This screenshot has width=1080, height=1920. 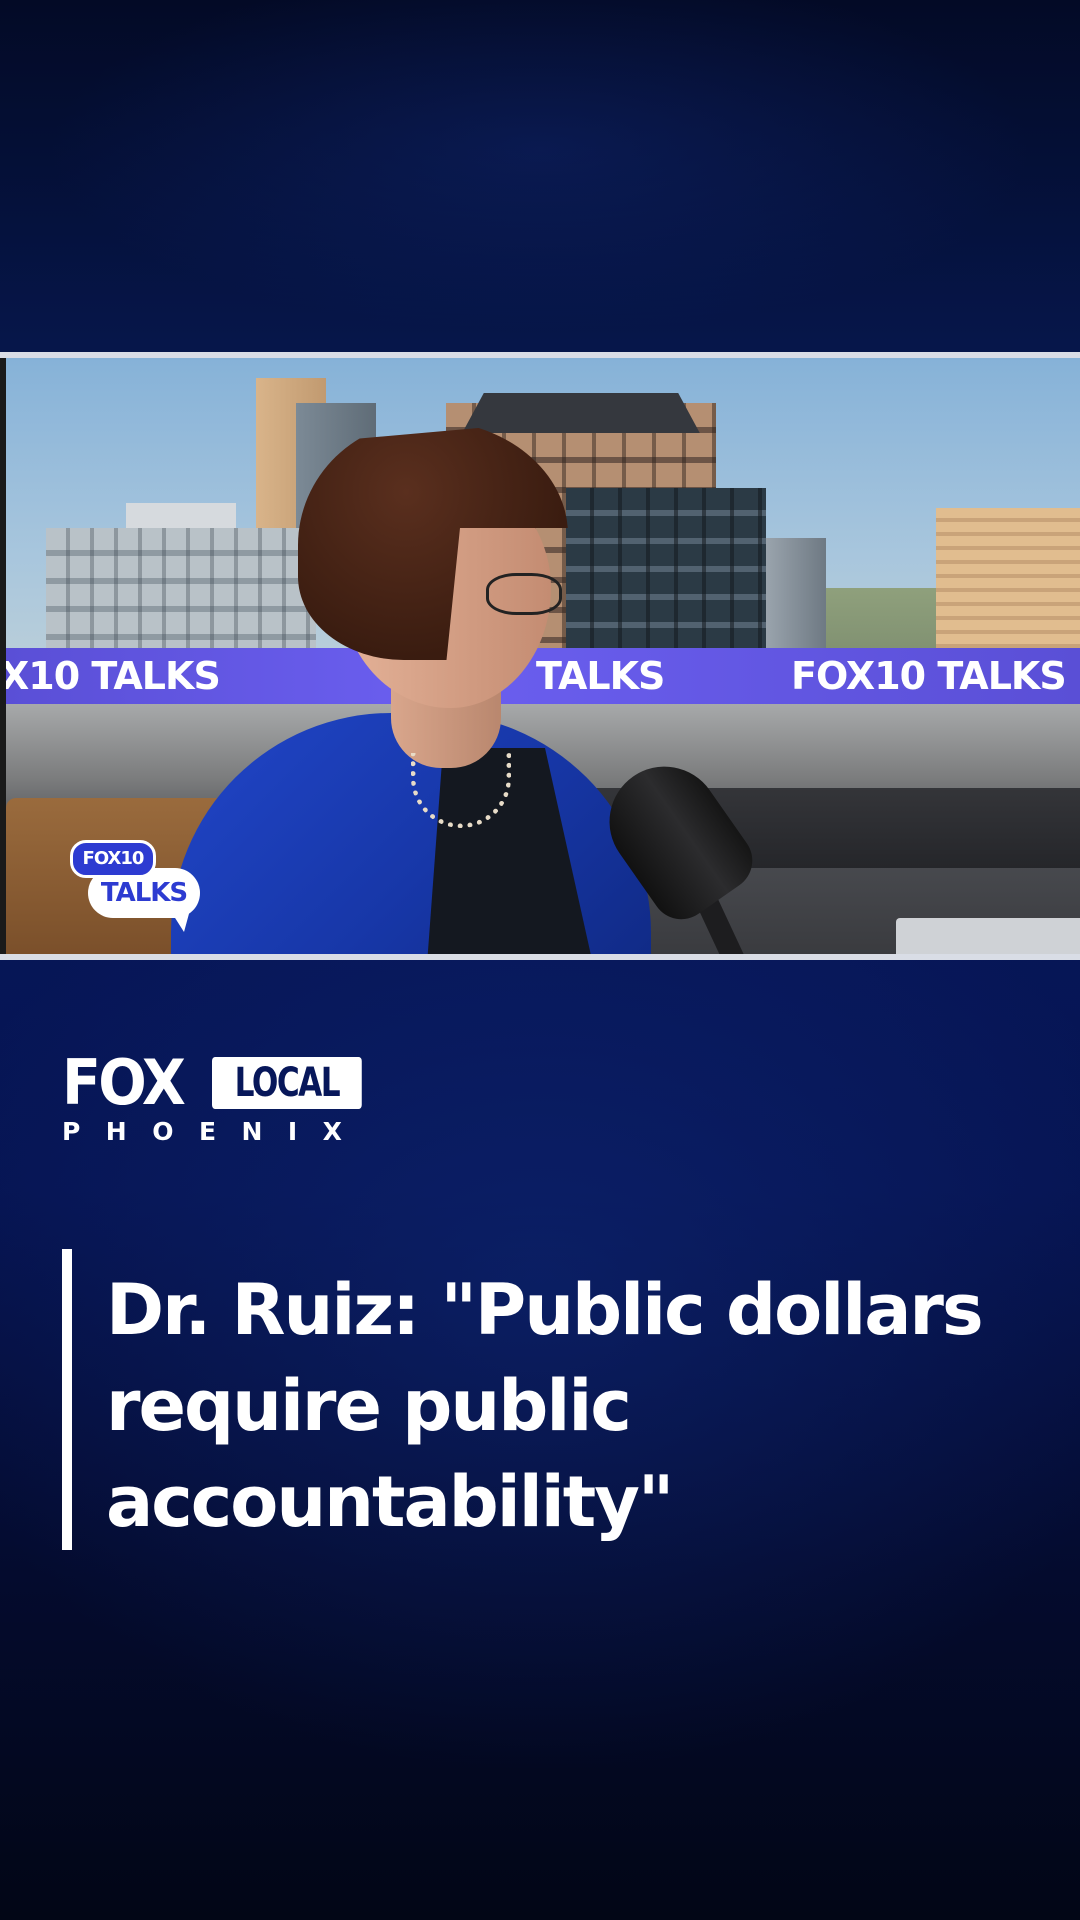 I want to click on fox10-talks-logo: TALKS FOX10, so click(x=136, y=890).